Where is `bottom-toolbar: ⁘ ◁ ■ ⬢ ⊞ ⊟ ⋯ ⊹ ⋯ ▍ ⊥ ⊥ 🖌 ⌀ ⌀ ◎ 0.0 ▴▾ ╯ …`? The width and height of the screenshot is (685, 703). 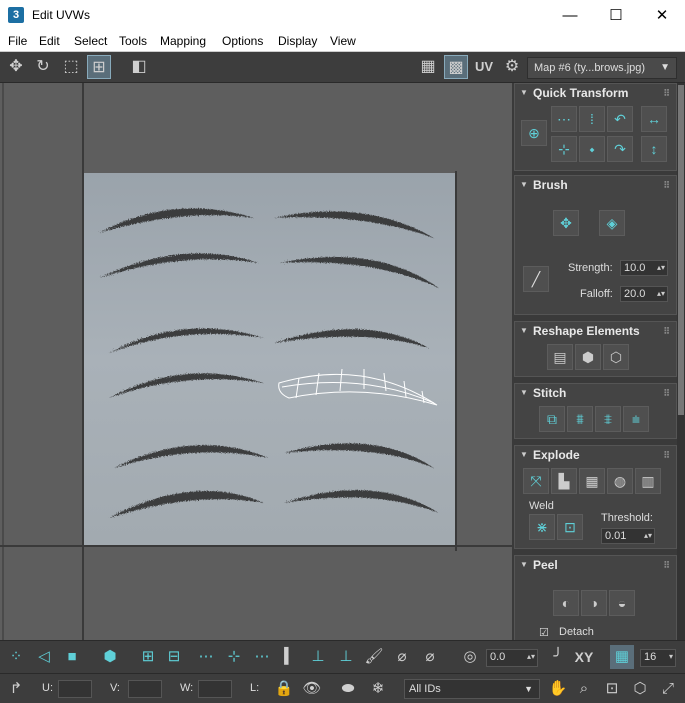 bottom-toolbar: ⁘ ◁ ■ ⬢ ⊞ ⊟ ⋯ ⊹ ⋯ ▍ ⊥ ⊥ 🖌 ⌀ ⌀ ◎ 0.0 ▴▾ ╯ … is located at coordinates (342, 656).